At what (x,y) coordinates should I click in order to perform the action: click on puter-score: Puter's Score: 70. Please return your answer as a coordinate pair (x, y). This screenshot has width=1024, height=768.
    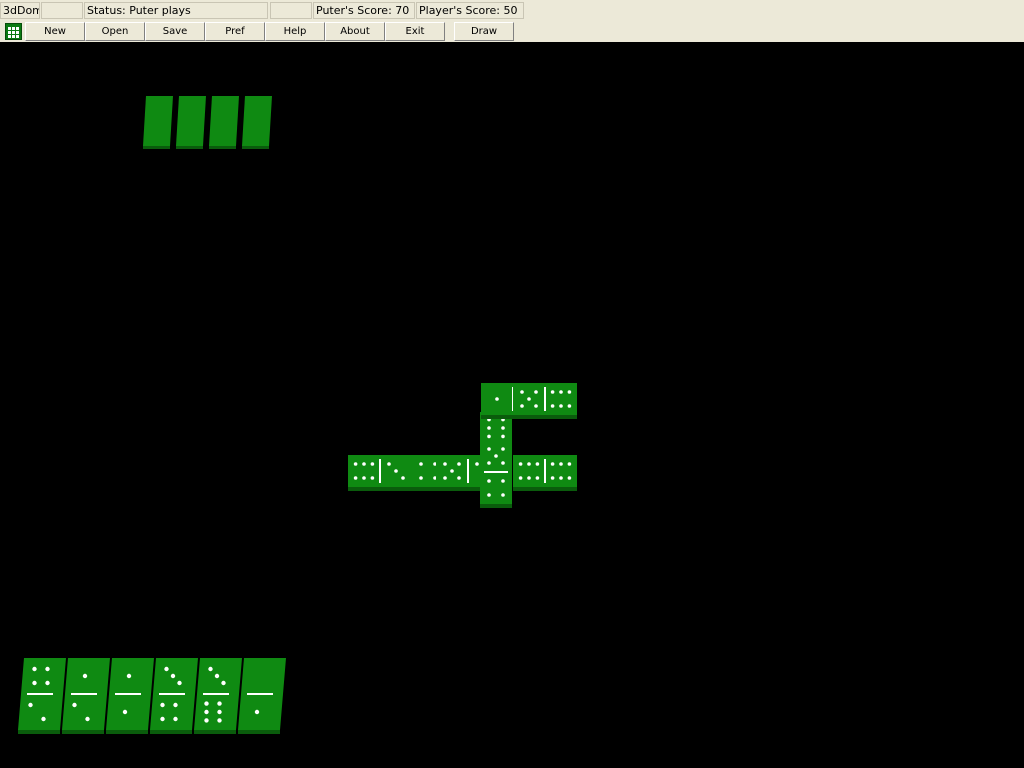
    Looking at the image, I should click on (364, 10).